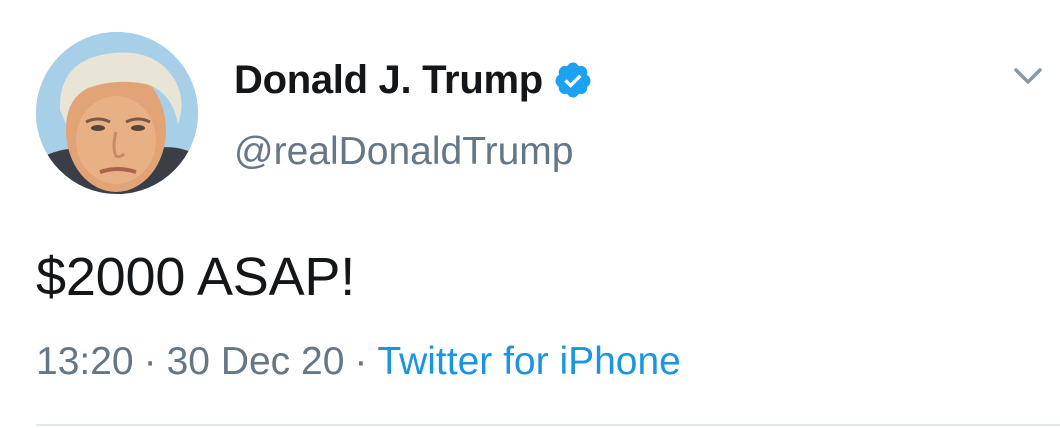 Image resolution: width=1060 pixels, height=428 pixels. Describe the element at coordinates (573, 80) in the screenshot. I see `verified-badge-icon` at that location.